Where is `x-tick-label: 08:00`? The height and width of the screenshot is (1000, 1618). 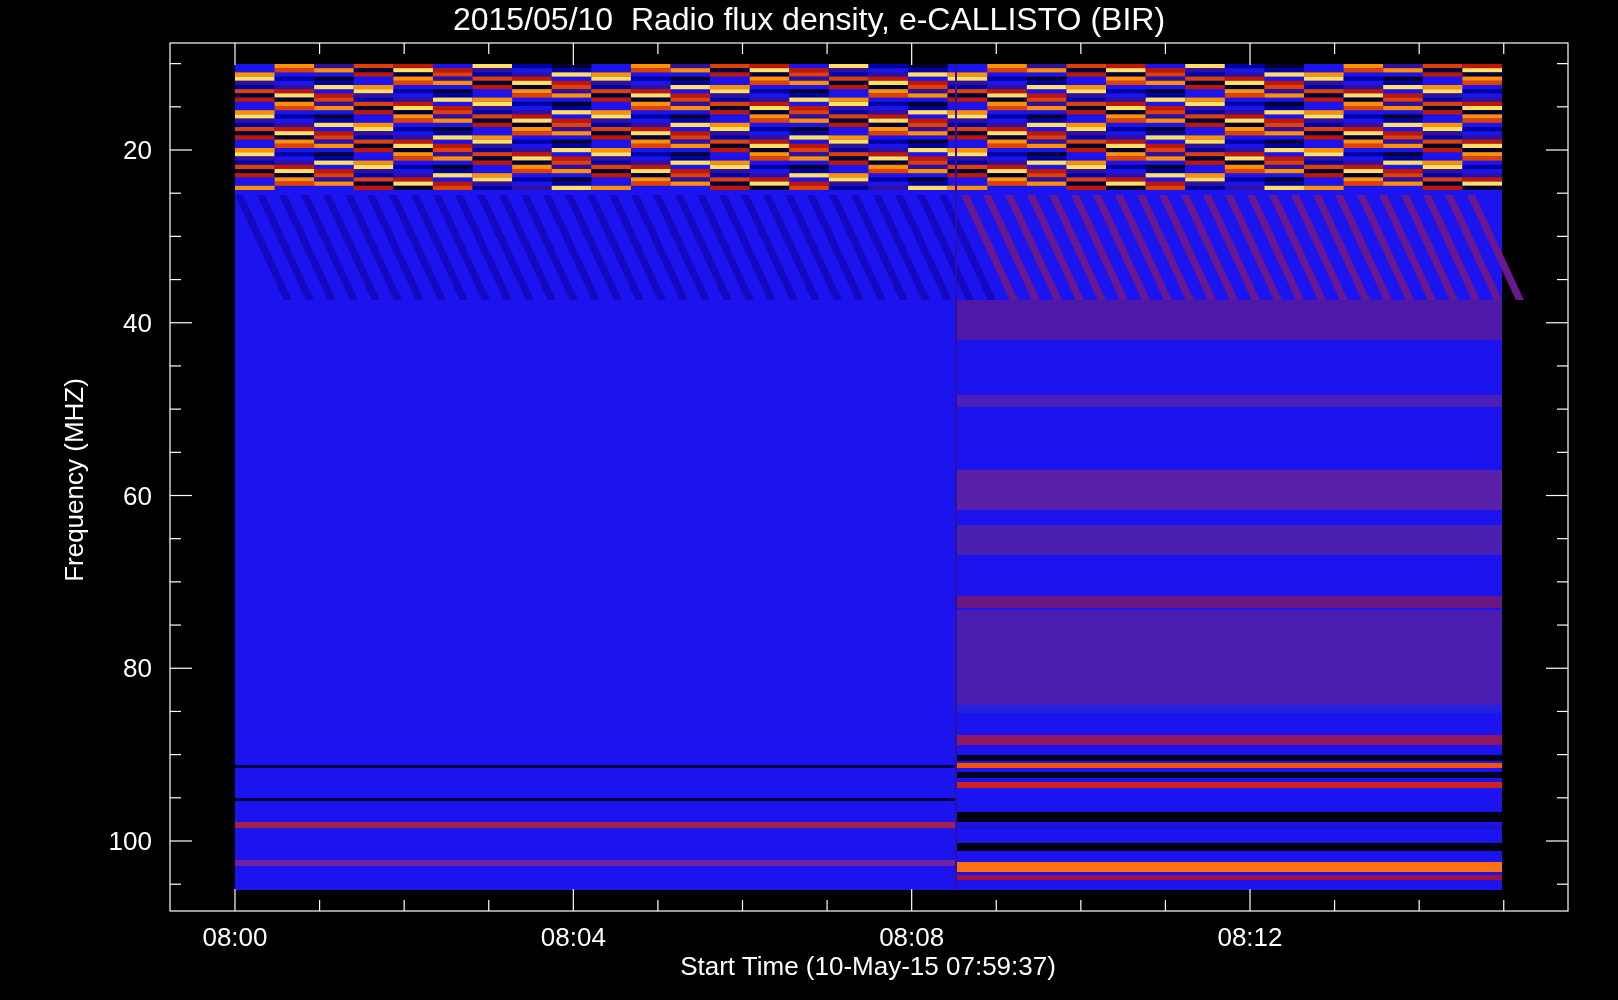 x-tick-label: 08:00 is located at coordinates (235, 937).